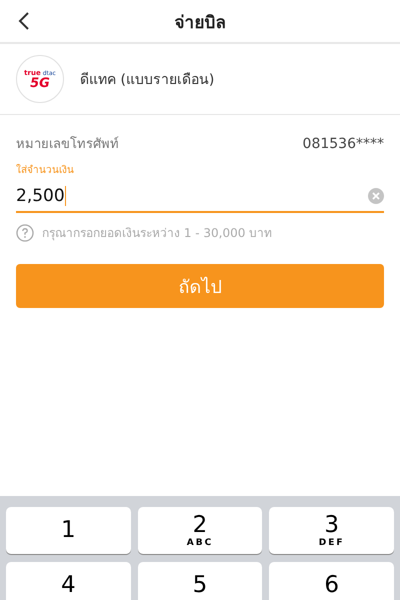 The height and width of the screenshot is (600, 400). Describe the element at coordinates (67, 144) in the screenshot. I see `phone-label: หมายเลขโทรศัพท์` at that location.